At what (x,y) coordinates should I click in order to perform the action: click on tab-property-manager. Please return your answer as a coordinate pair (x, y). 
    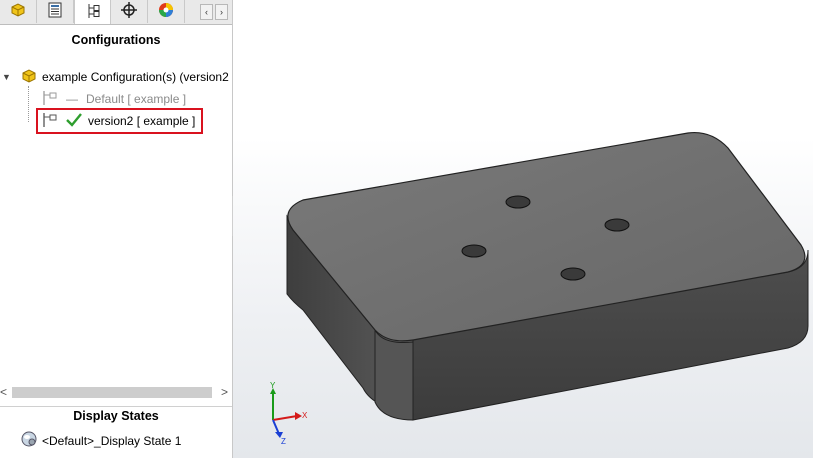
    Looking at the image, I should click on (55, 11).